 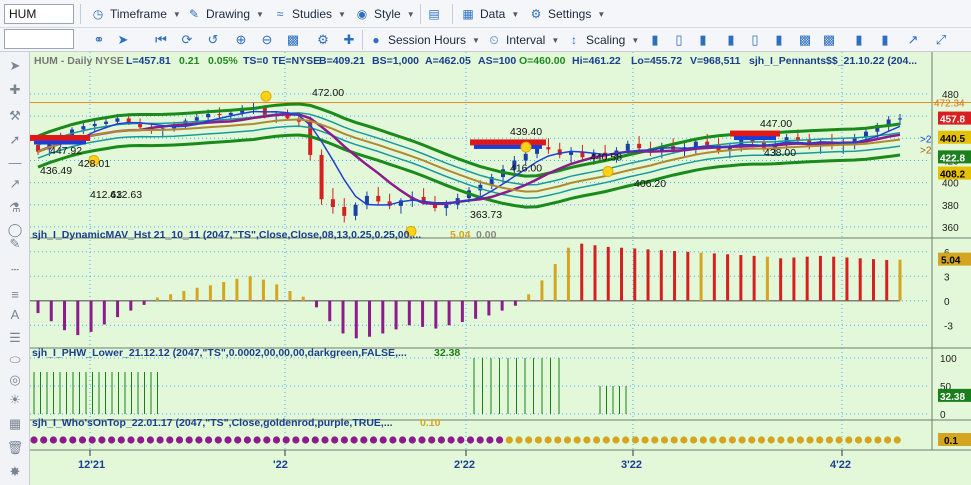 I want to click on replay-icon: ↺, so click(x=213, y=40).